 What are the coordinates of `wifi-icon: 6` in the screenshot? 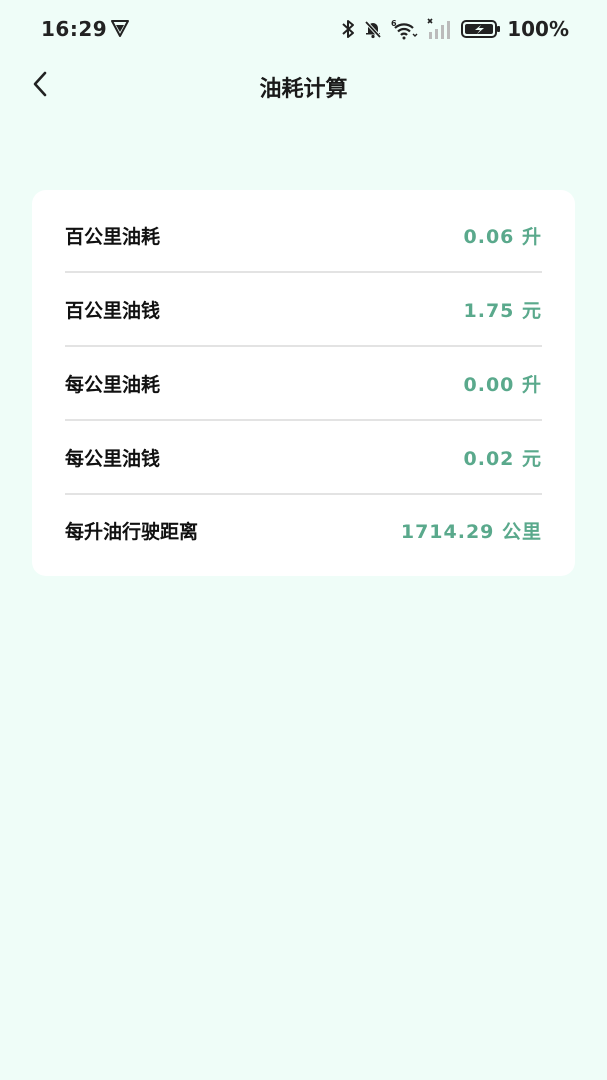 It's located at (405, 29).